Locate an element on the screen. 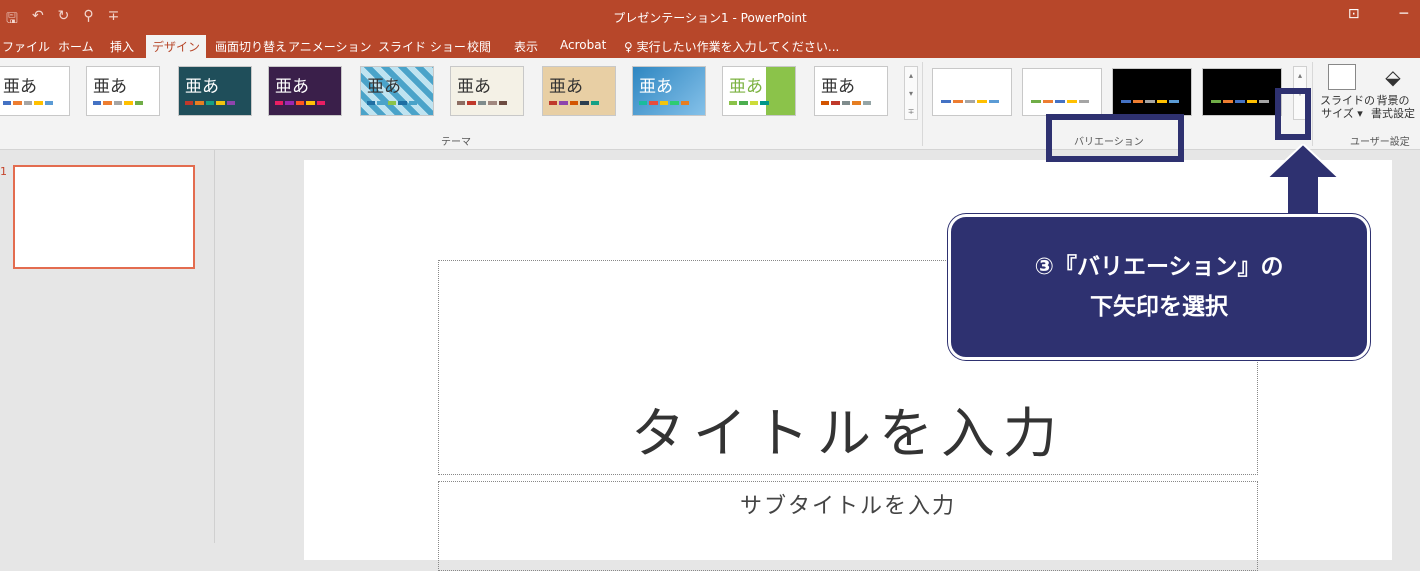 Image resolution: width=1420 pixels, height=571 pixels. tab-file: ファイル is located at coordinates (26, 46).